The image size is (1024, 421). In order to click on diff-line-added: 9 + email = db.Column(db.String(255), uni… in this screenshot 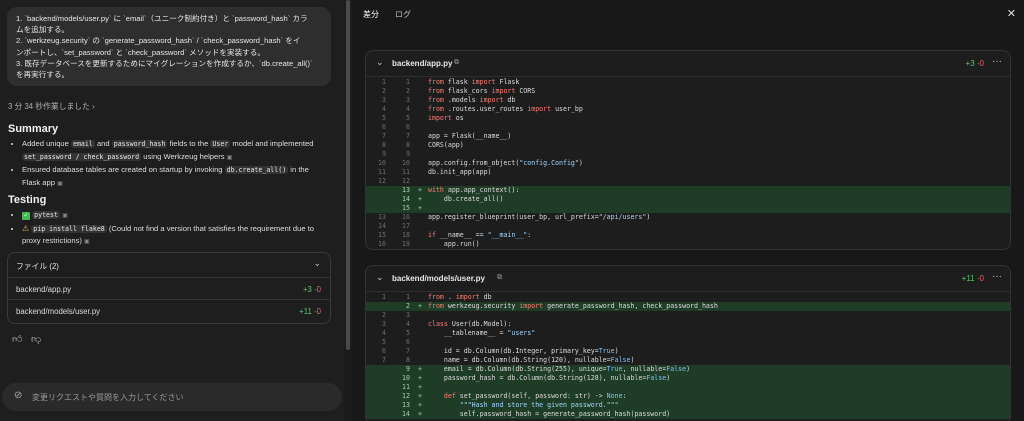, I will do `click(688, 369)`.